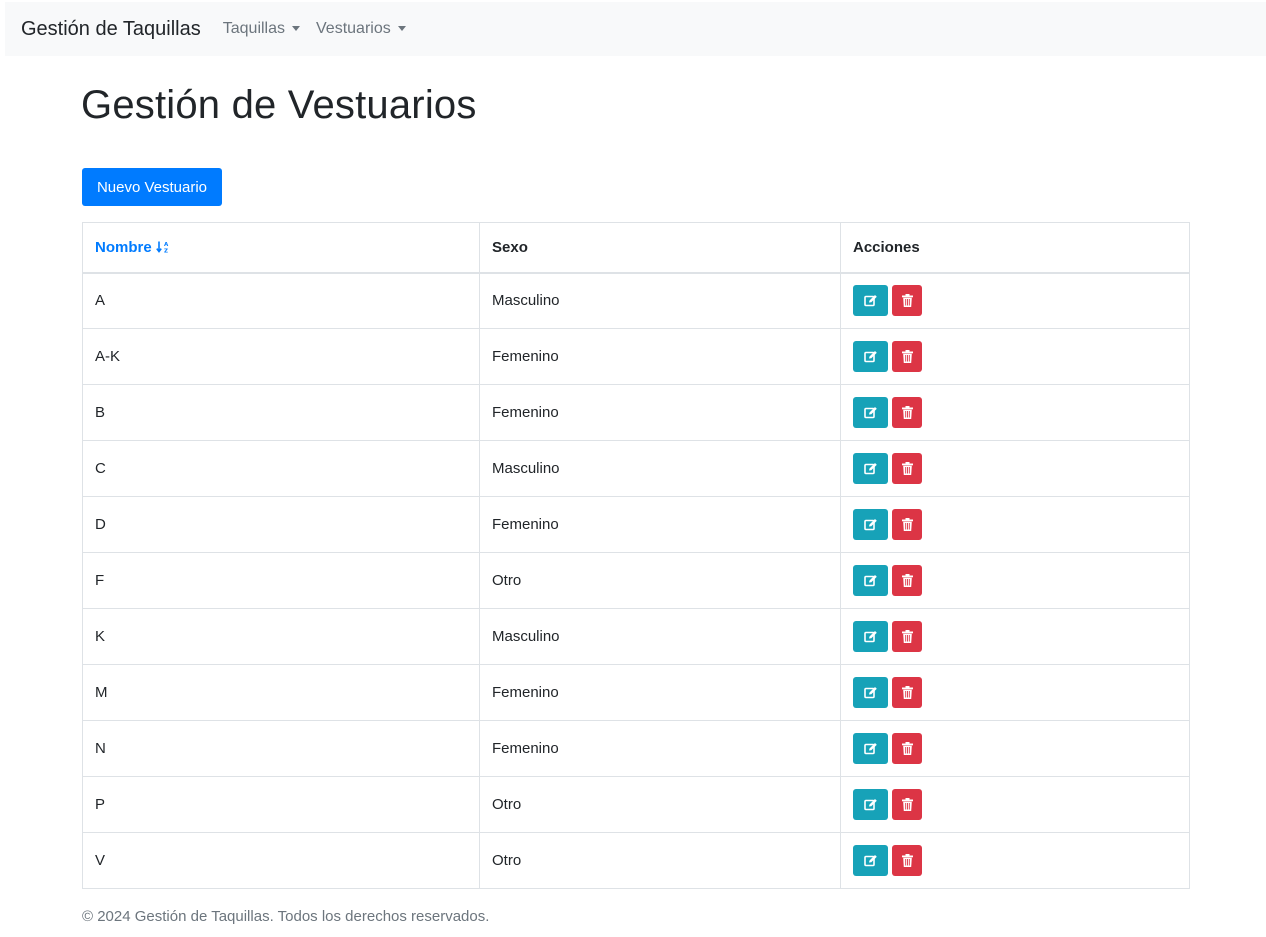 The height and width of the screenshot is (937, 1266). What do you see at coordinates (162, 247) in the screenshot?
I see `sort-alpha-down-icon: A Z` at bounding box center [162, 247].